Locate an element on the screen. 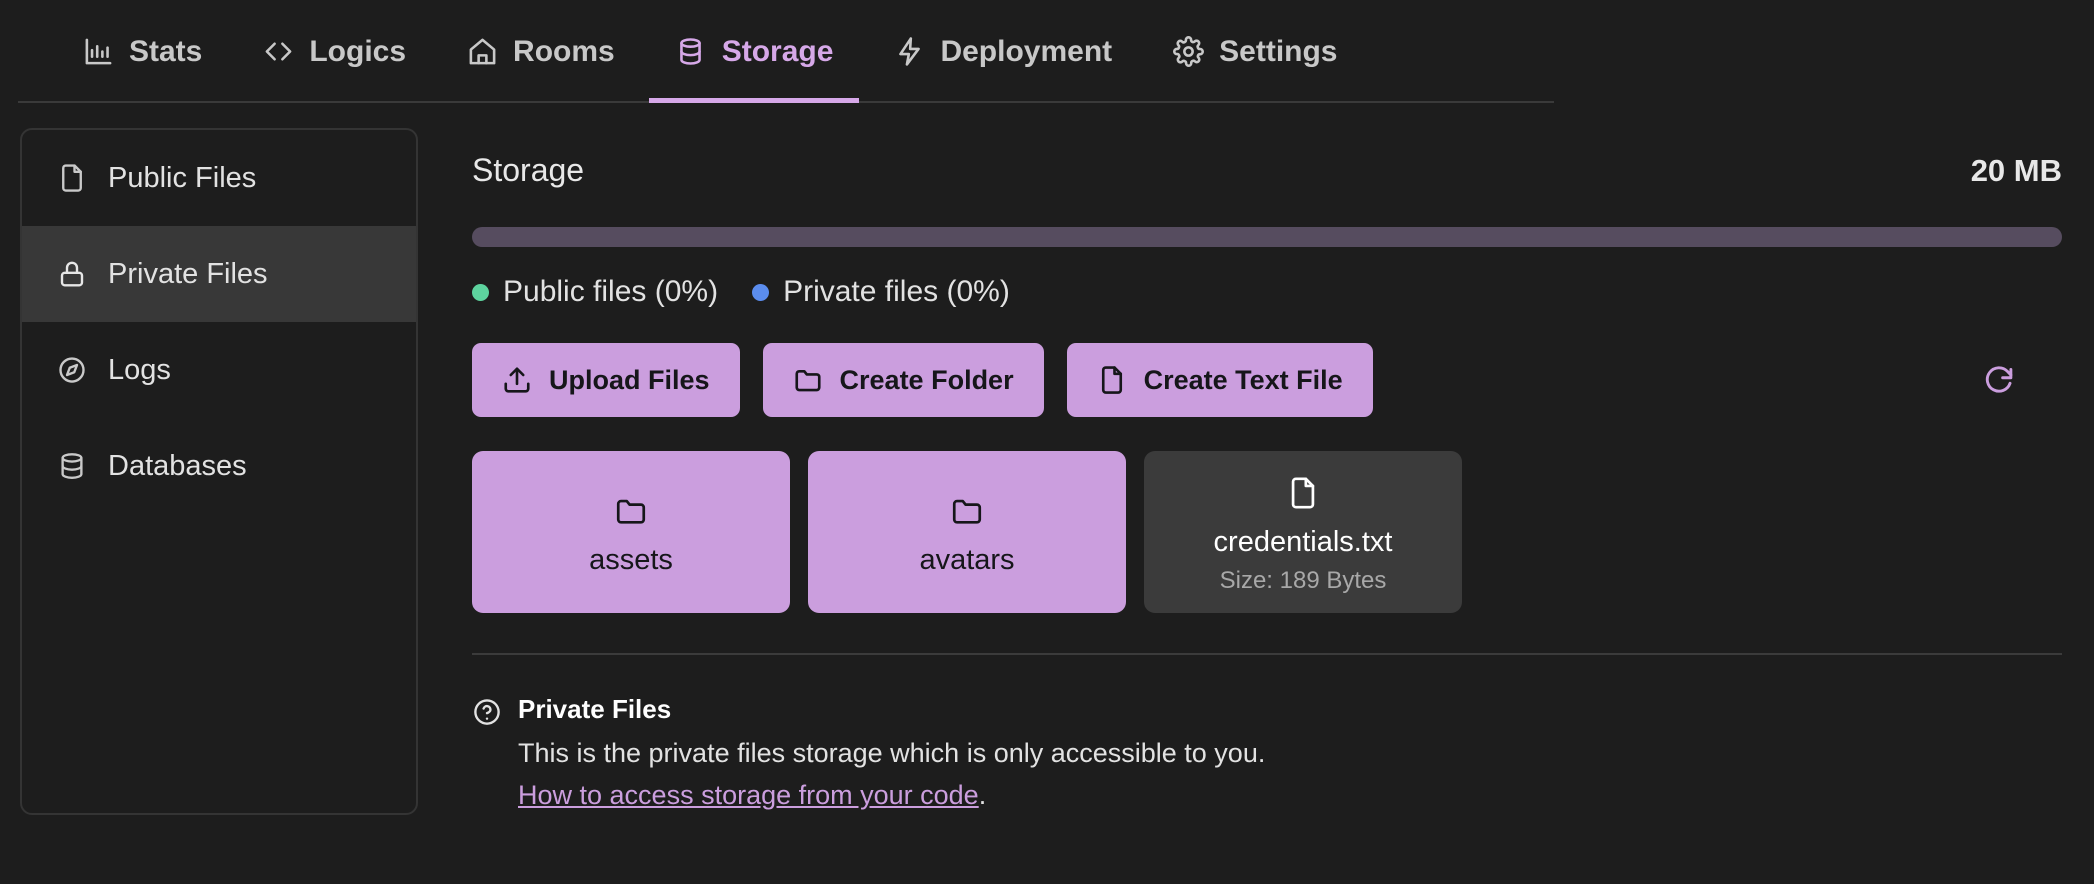 This screenshot has height=884, width=2094. file-grid: assets avatars credentials.txt Size: 189 is located at coordinates (1267, 532).